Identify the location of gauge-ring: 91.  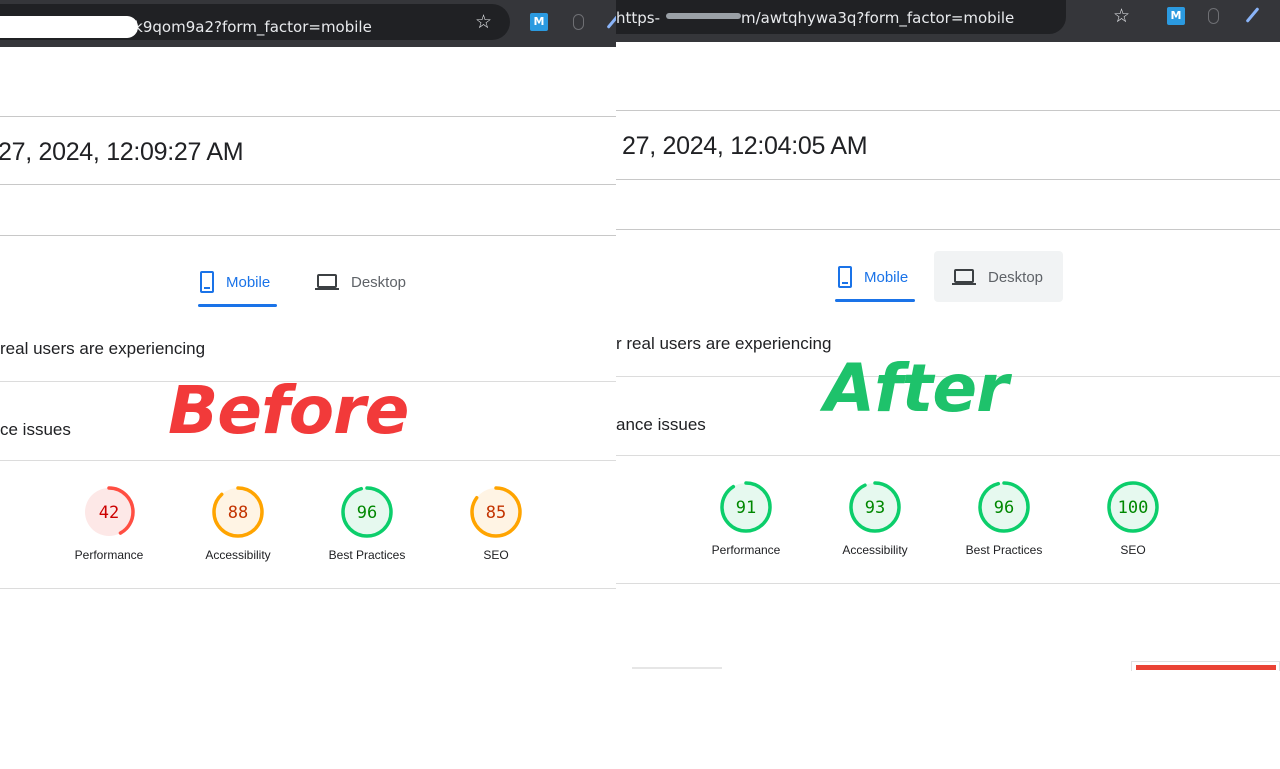
(746, 507).